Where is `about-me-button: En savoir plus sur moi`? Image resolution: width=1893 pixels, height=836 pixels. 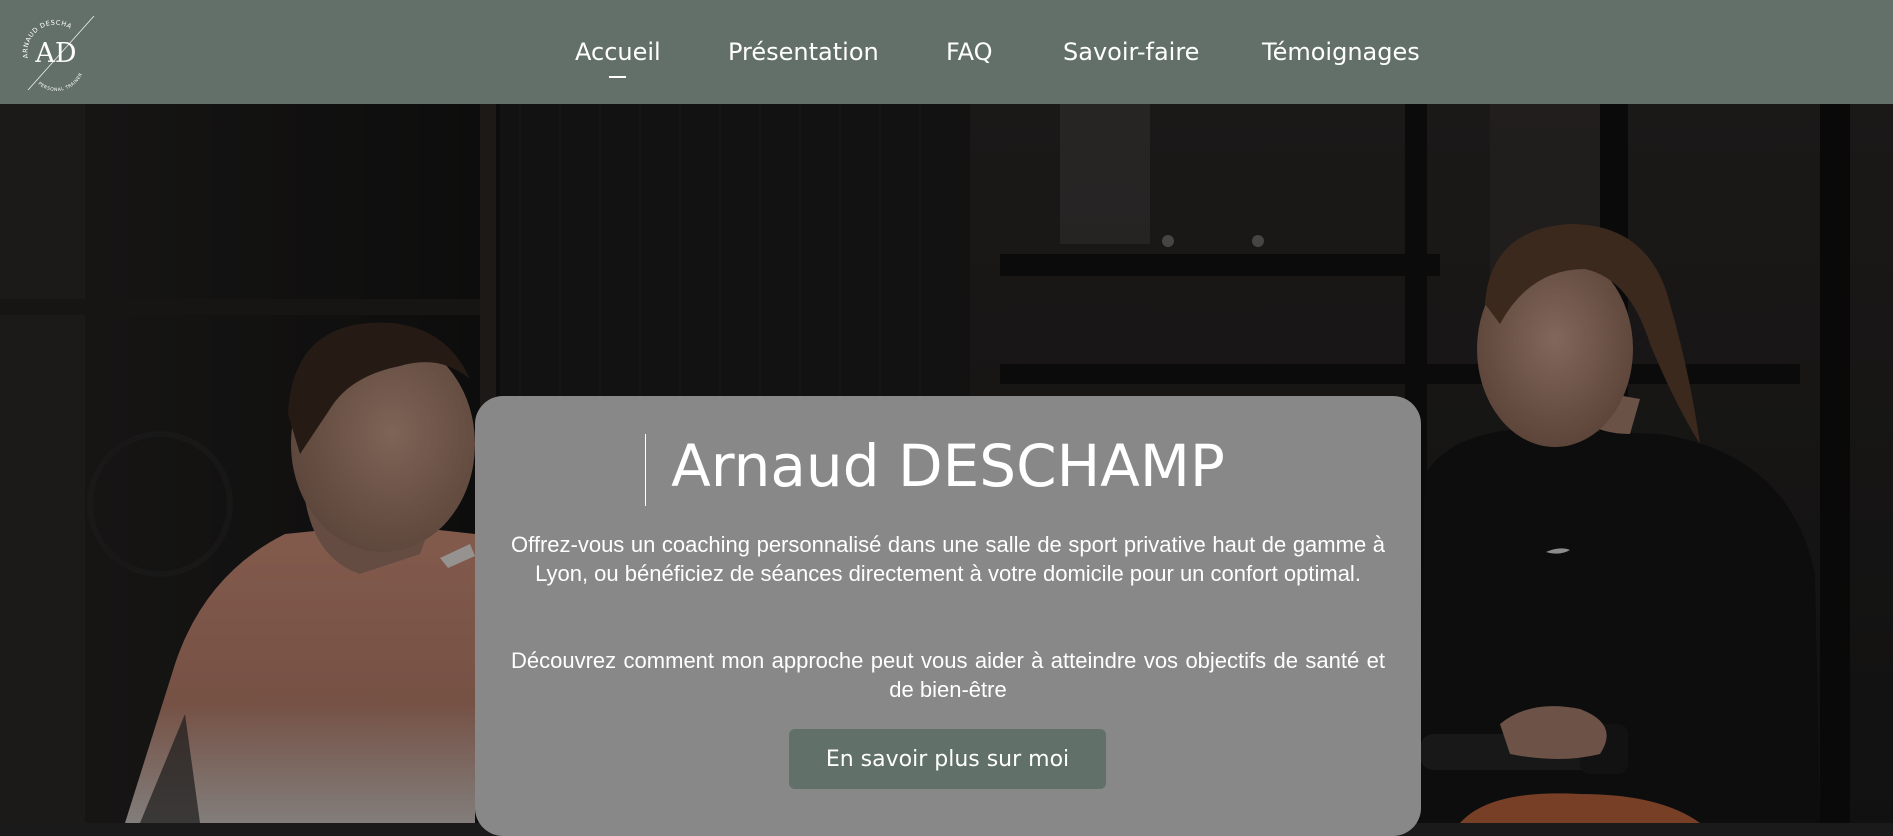
about-me-button: En savoir plus sur moi is located at coordinates (947, 759).